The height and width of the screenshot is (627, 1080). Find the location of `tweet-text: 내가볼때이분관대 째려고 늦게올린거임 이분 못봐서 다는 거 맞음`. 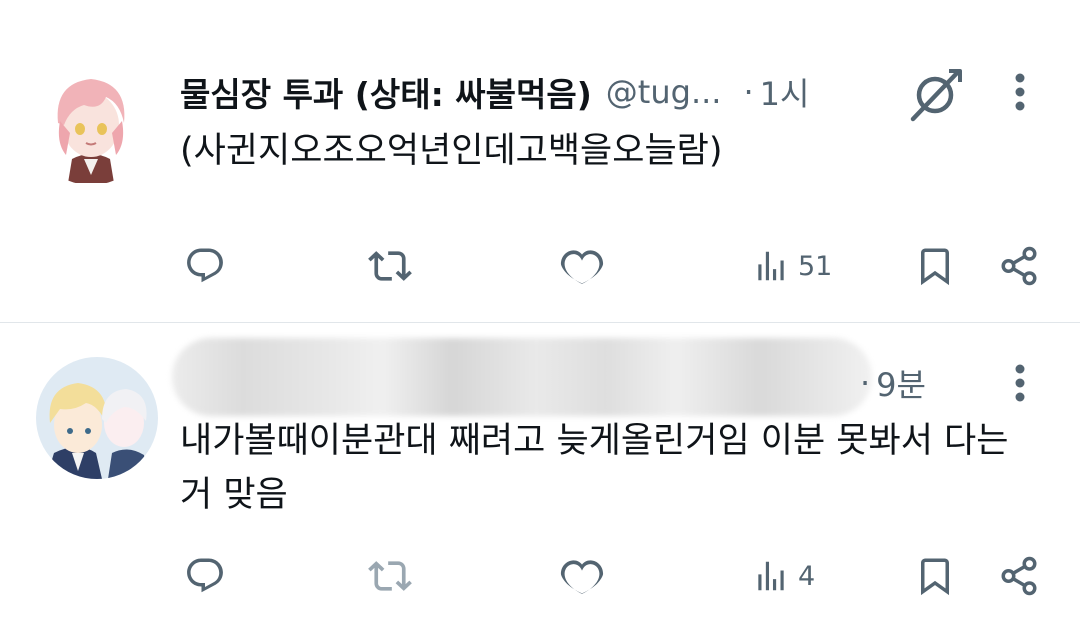

tweet-text: 내가볼때이분관대 째려고 늦게올린거임 이분 못봐서 다는 거 맞음 is located at coordinates (594, 468).